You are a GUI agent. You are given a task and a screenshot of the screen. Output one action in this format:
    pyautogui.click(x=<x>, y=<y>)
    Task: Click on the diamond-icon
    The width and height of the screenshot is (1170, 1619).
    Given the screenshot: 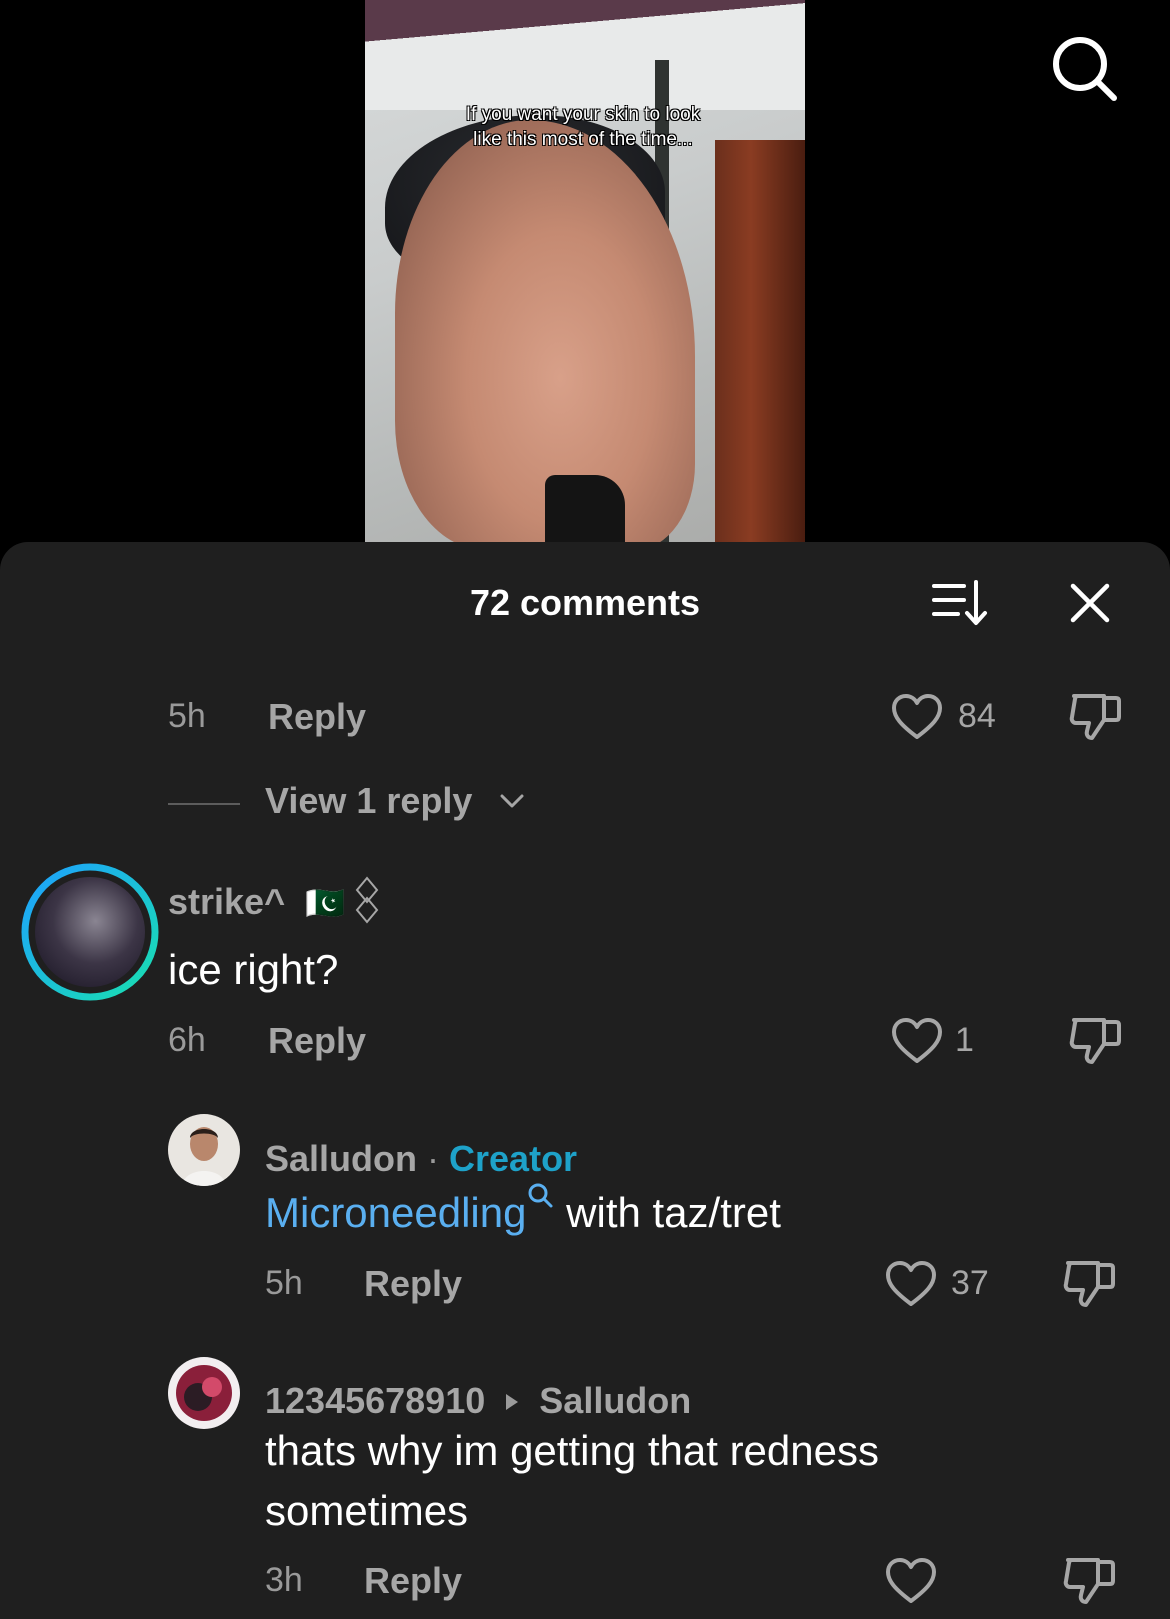 What is the action you would take?
    pyautogui.click(x=367, y=900)
    